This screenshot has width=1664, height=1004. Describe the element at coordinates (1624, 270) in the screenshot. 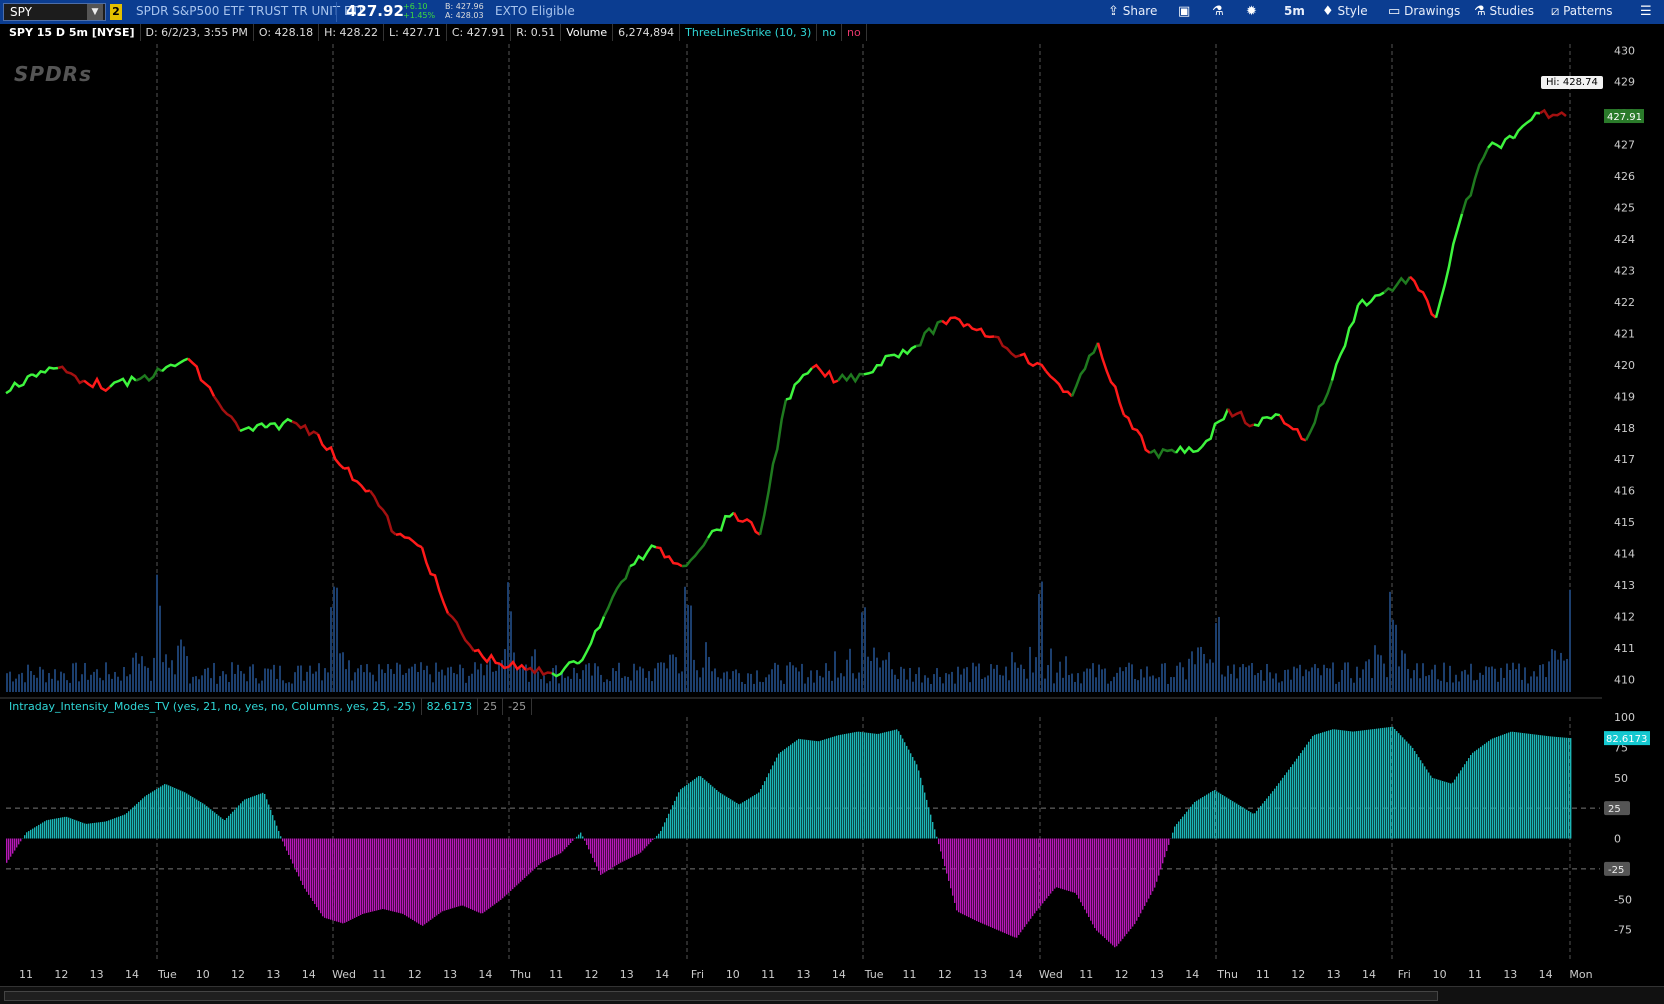

I see `price-tick-label: 423` at that location.